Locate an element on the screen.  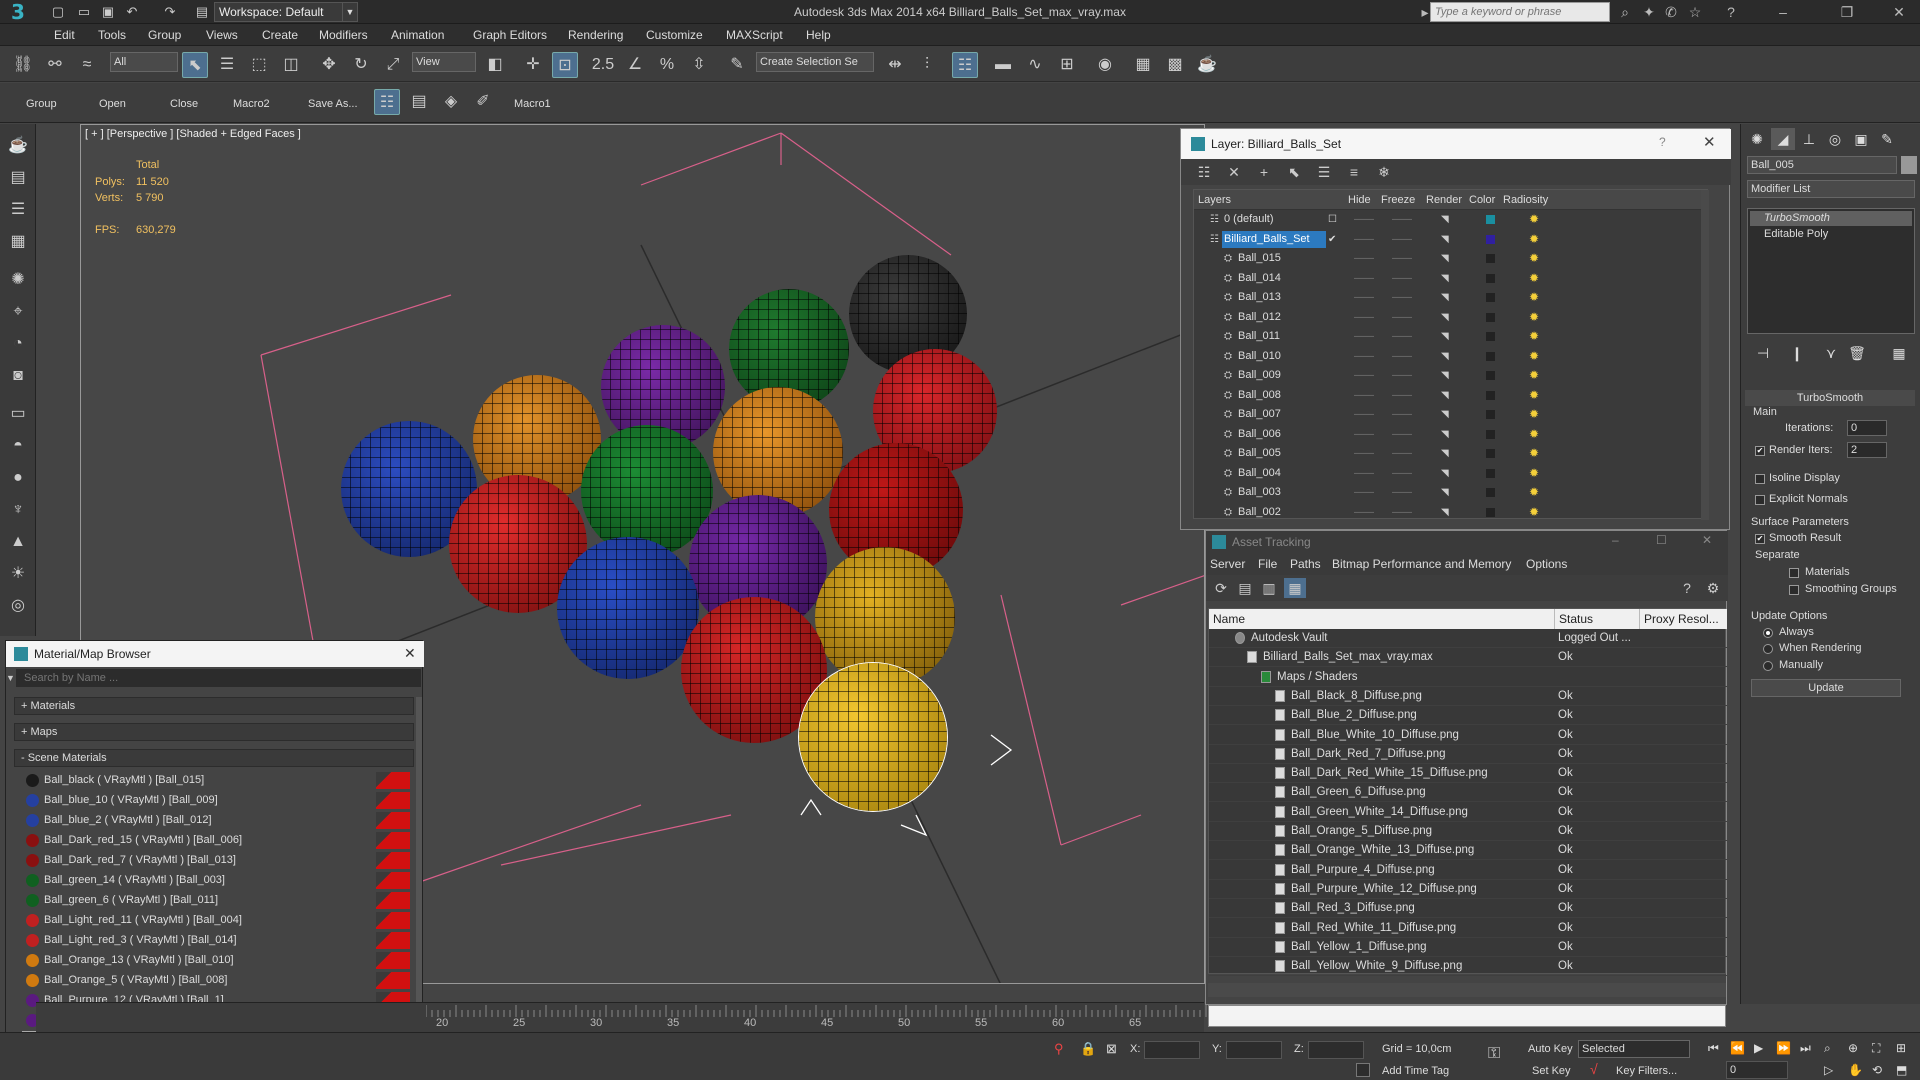
x-coord-field is located at coordinates (1172, 1050).